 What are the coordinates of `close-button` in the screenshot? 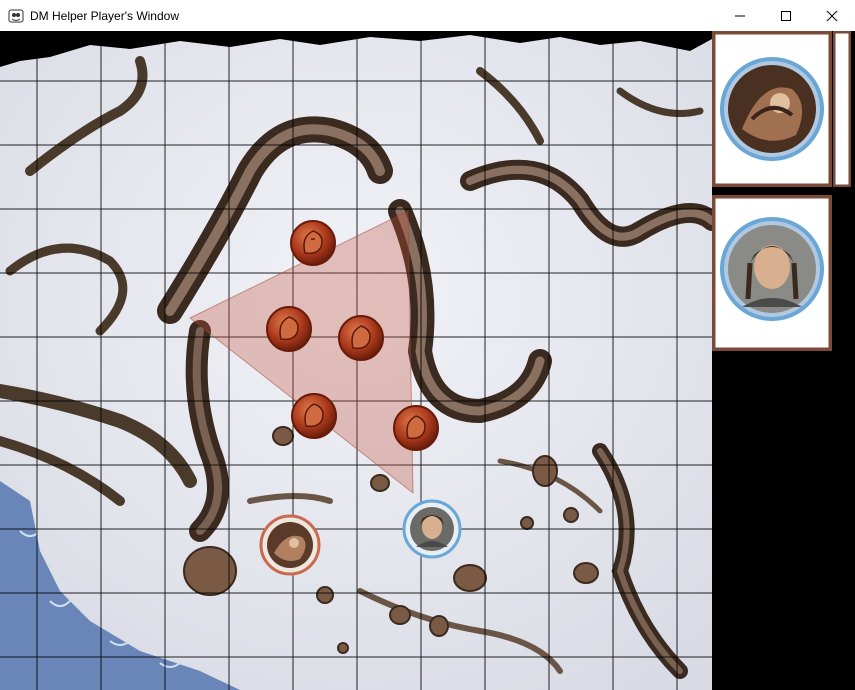 It's located at (832, 15).